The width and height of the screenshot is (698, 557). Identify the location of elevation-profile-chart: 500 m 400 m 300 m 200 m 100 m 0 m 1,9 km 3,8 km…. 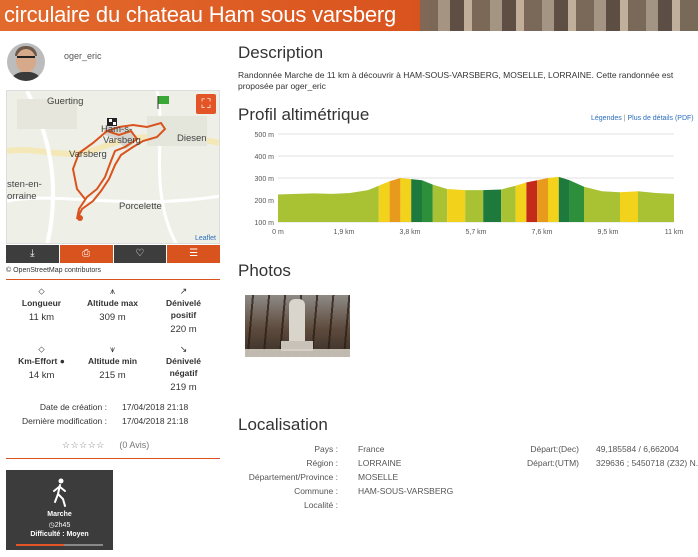
(463, 183).